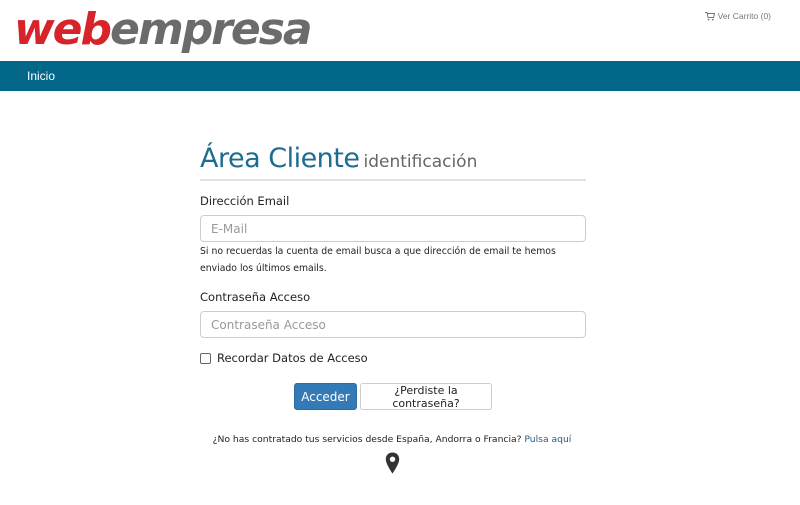  What do you see at coordinates (393, 228) in the screenshot?
I see `email-input` at bounding box center [393, 228].